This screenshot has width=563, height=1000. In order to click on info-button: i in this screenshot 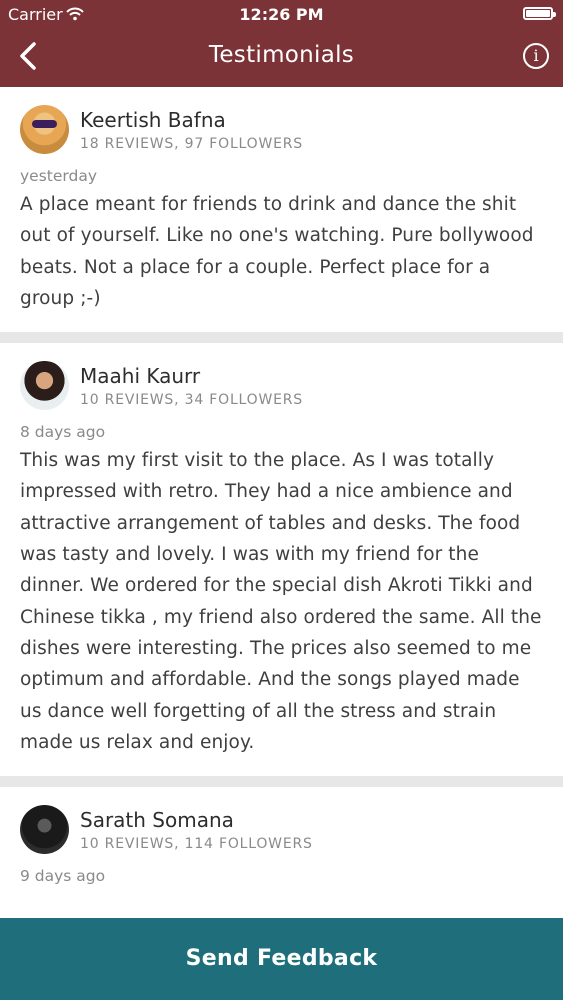, I will do `click(536, 56)`.